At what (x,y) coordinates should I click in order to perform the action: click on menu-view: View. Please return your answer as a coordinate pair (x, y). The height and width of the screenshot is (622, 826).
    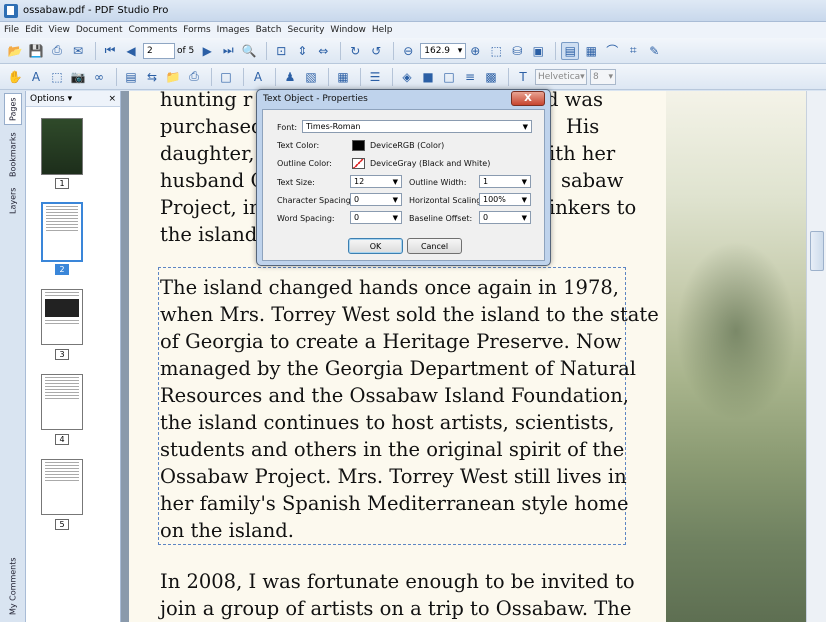
    Looking at the image, I should click on (59, 30).